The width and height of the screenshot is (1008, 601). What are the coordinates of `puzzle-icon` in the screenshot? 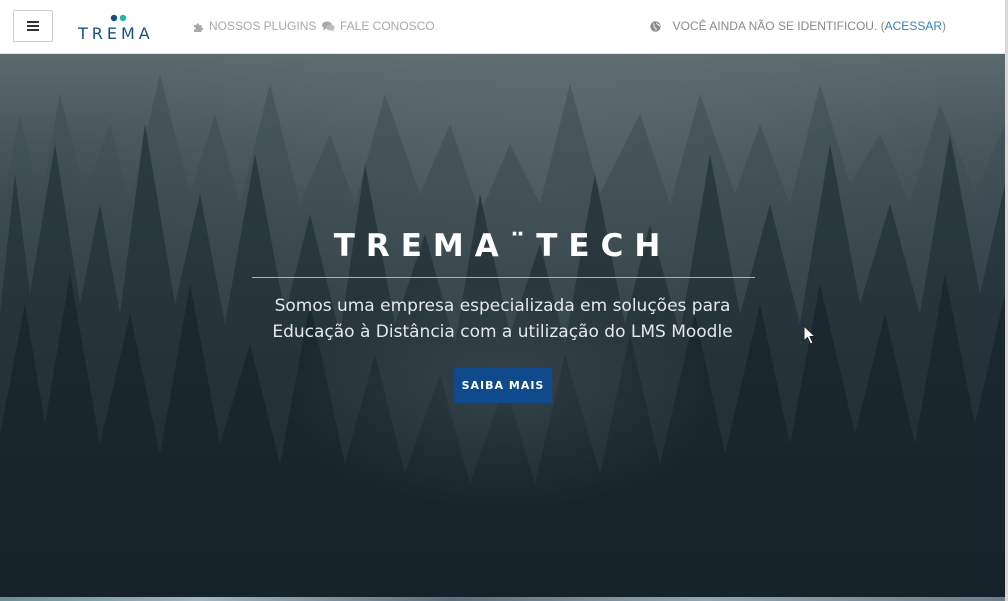 It's located at (199, 27).